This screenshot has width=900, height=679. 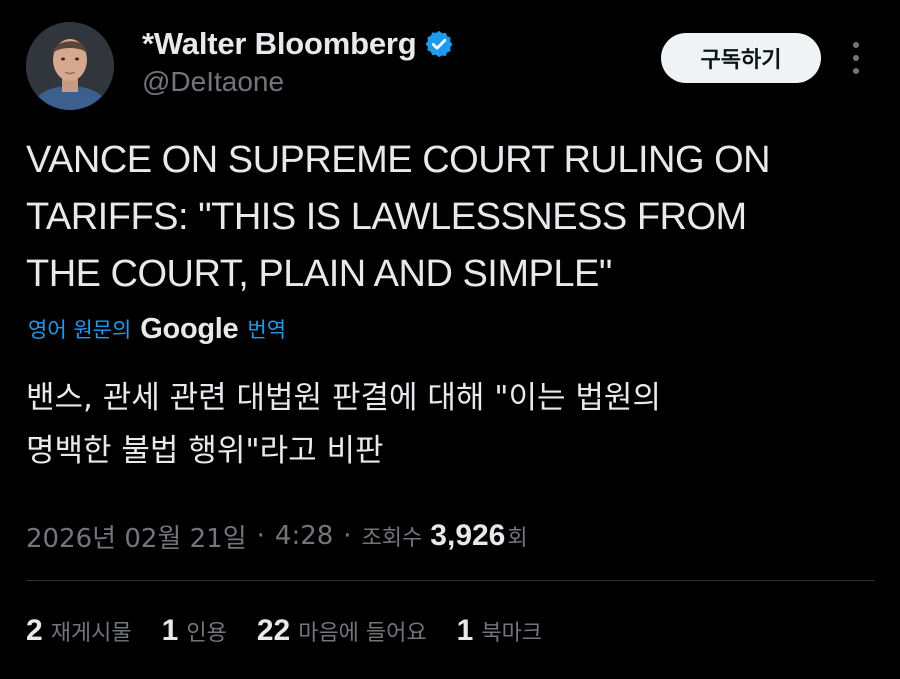 I want to click on stat-reposts: 2 재게시물, so click(x=79, y=631).